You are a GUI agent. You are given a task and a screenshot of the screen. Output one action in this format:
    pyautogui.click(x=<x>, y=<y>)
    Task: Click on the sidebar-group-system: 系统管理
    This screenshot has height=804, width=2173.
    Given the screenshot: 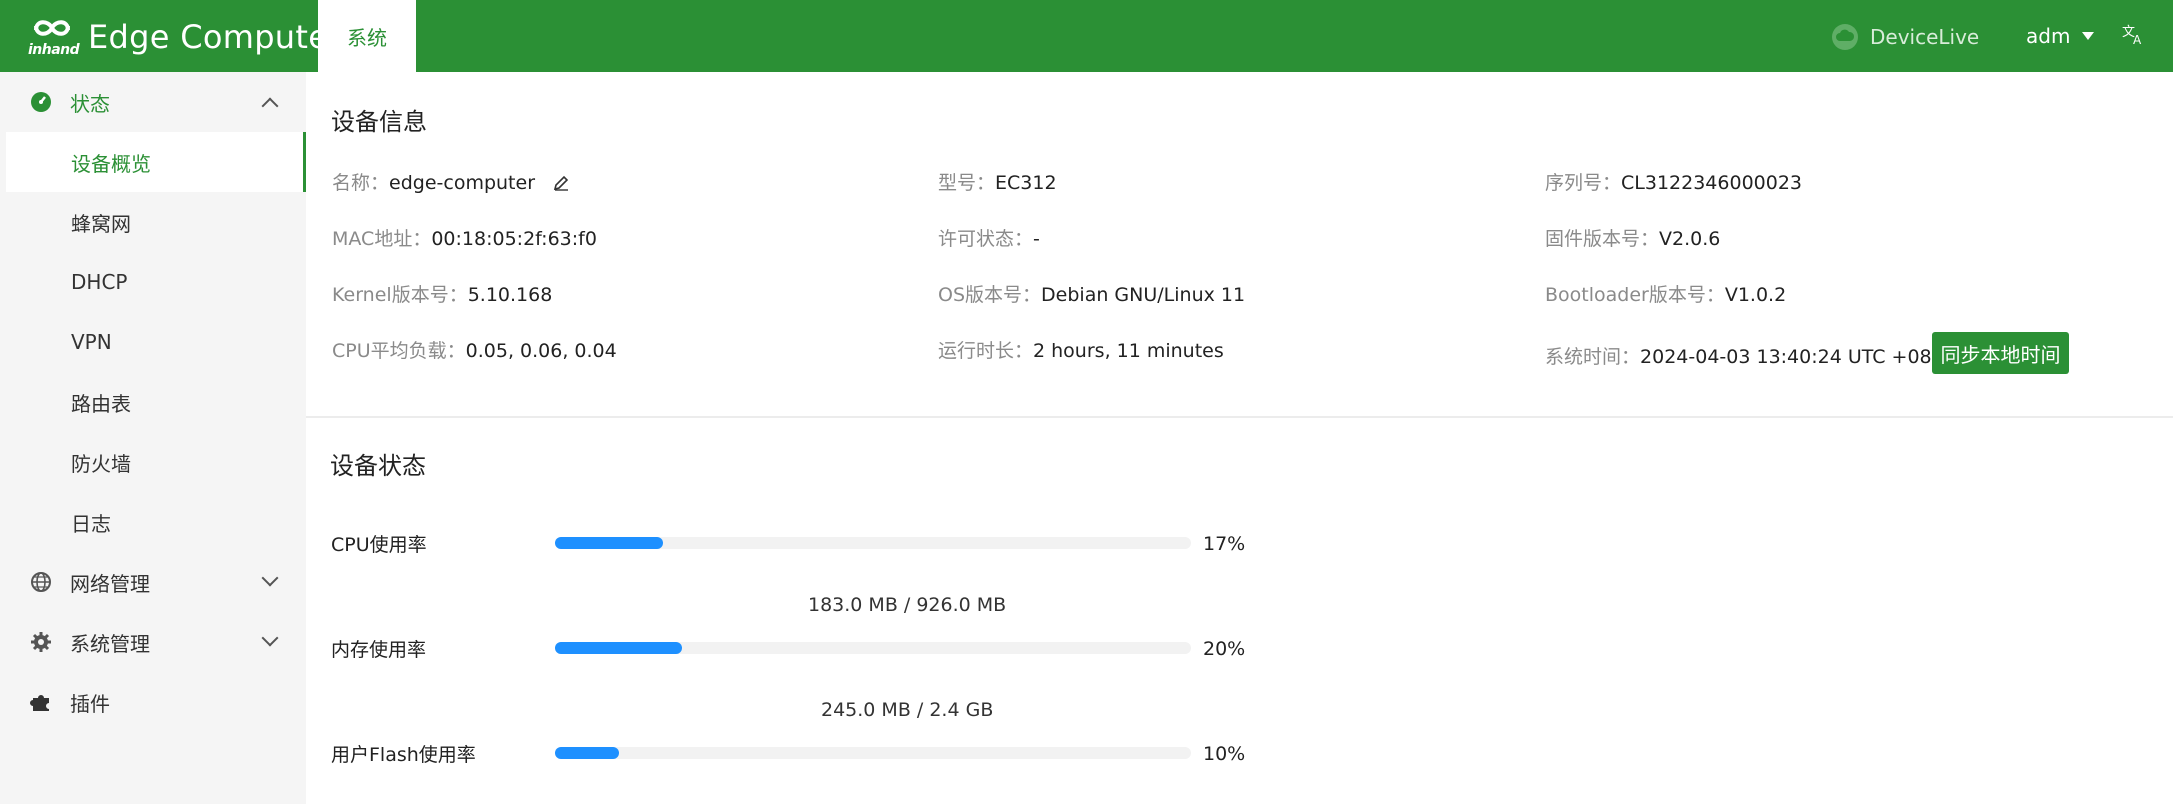 What is the action you would take?
    pyautogui.click(x=153, y=642)
    